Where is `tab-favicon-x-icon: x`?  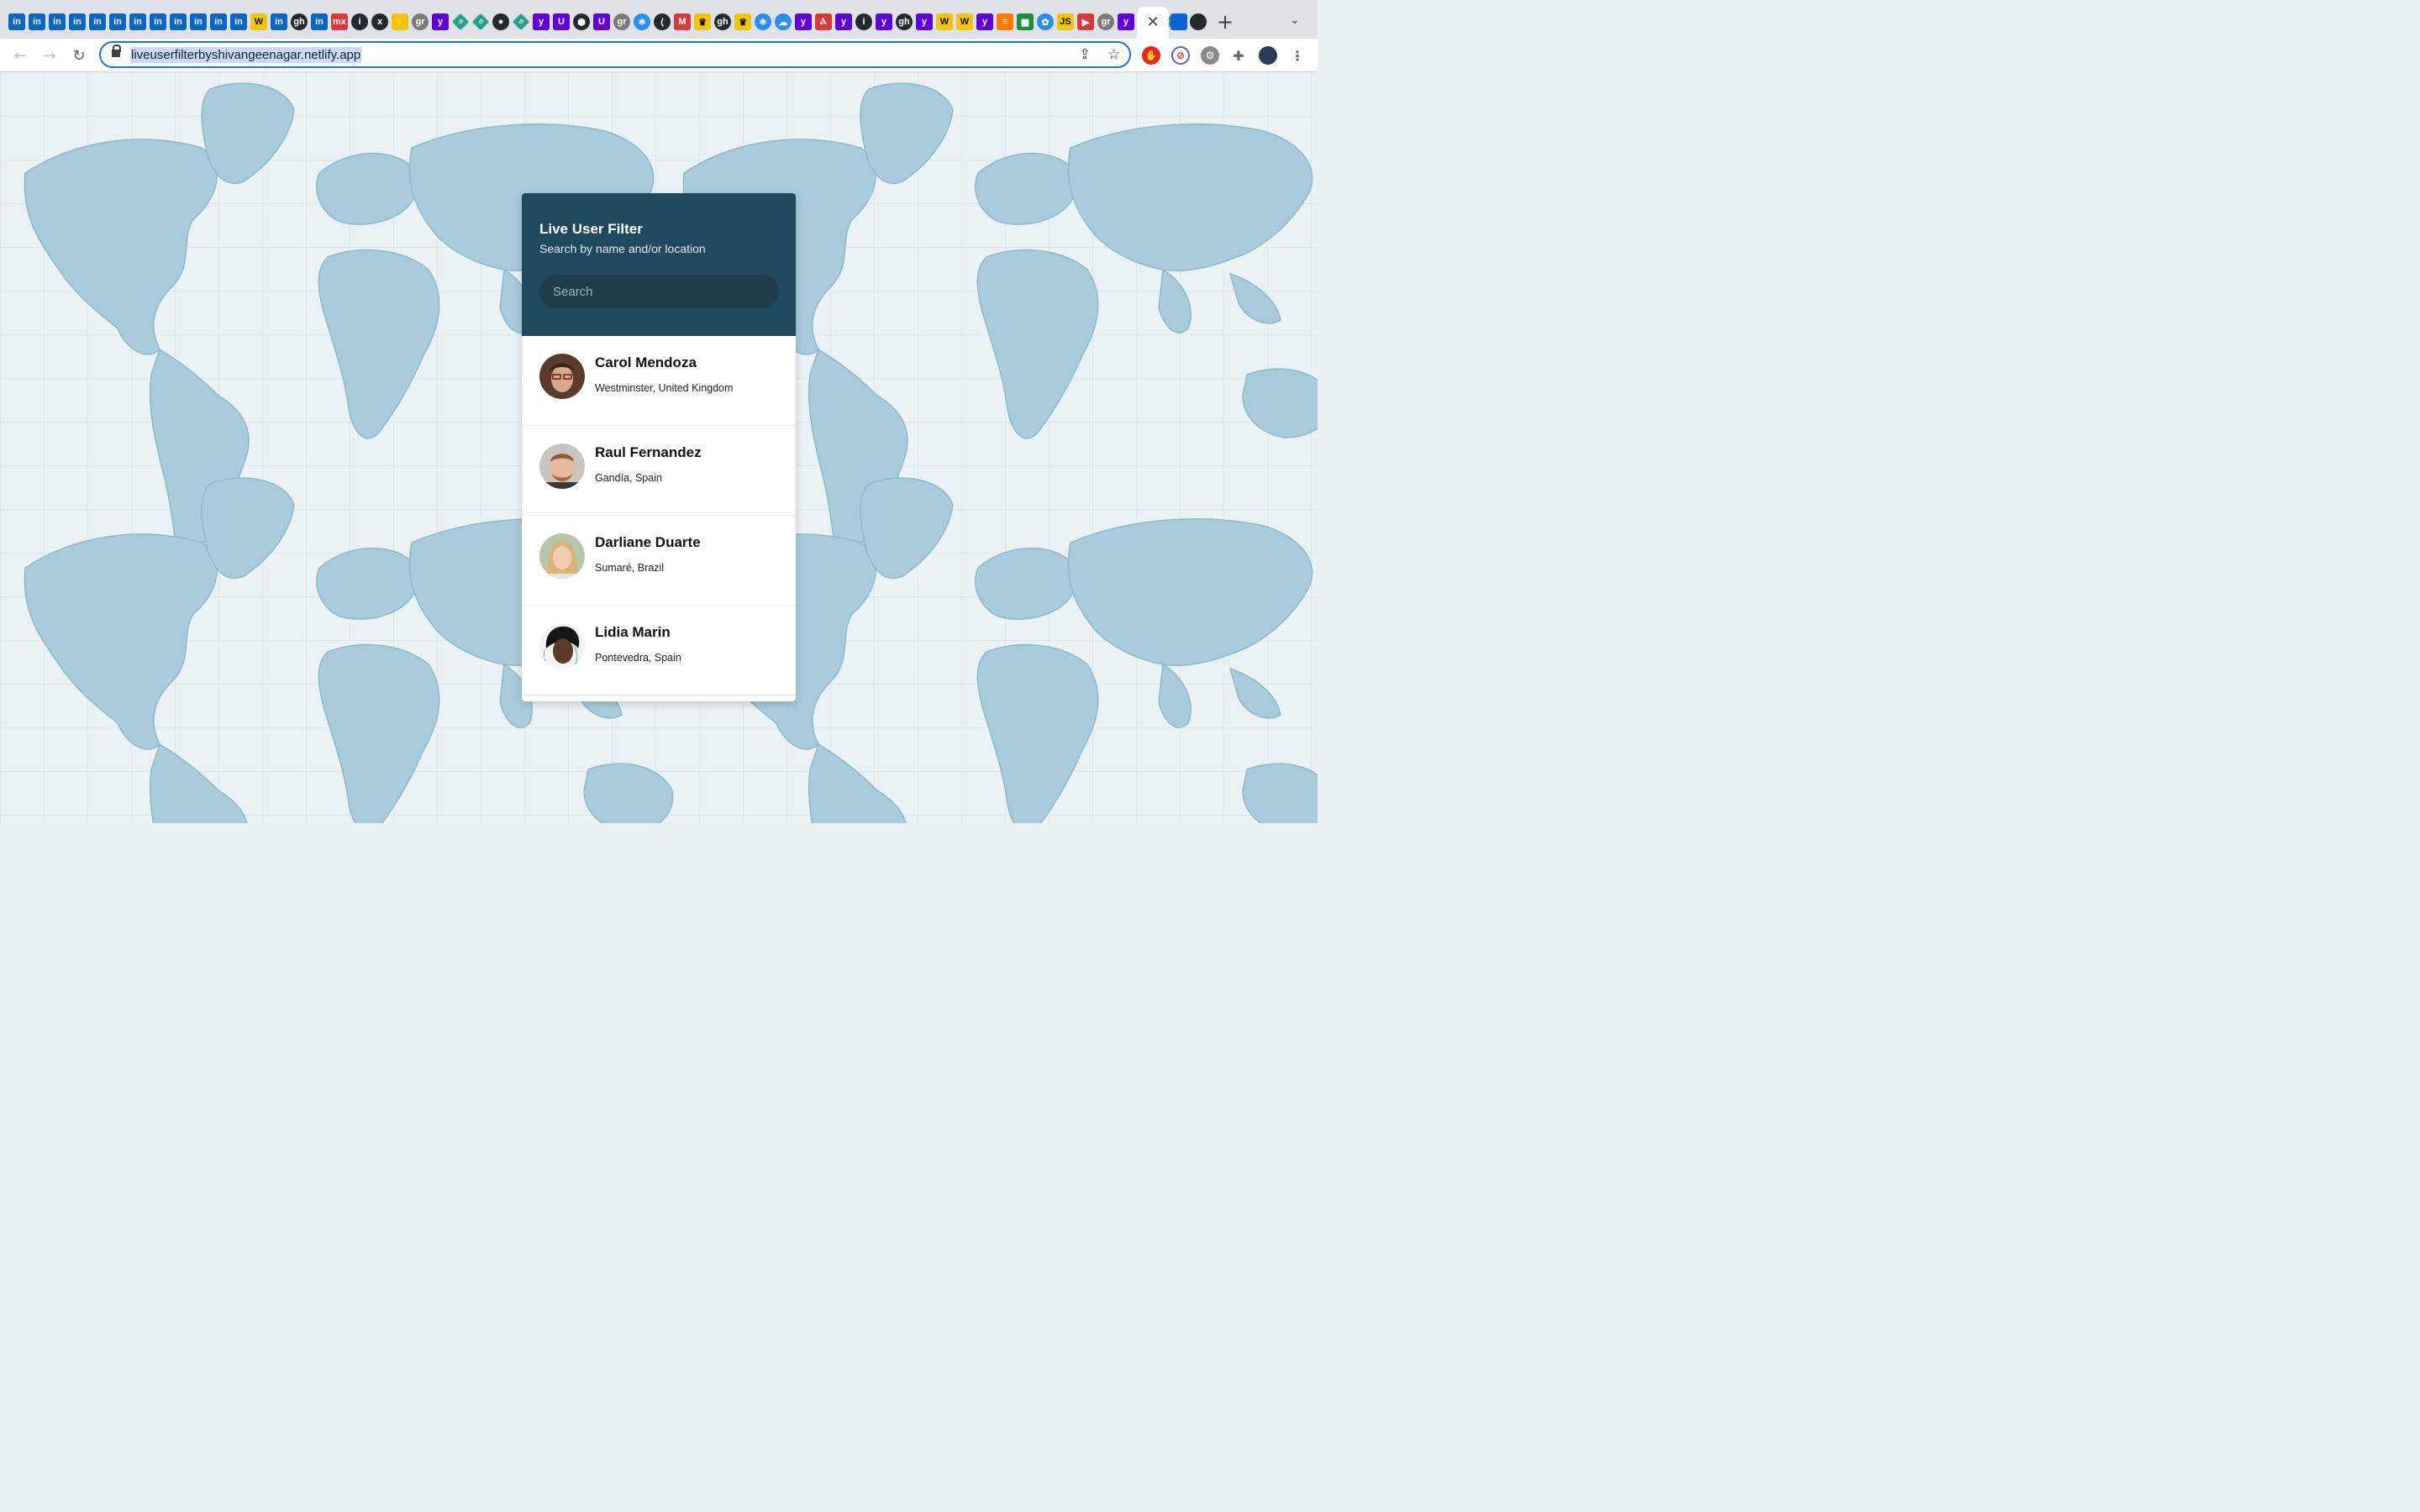 tab-favicon-x-icon: x is located at coordinates (379, 21).